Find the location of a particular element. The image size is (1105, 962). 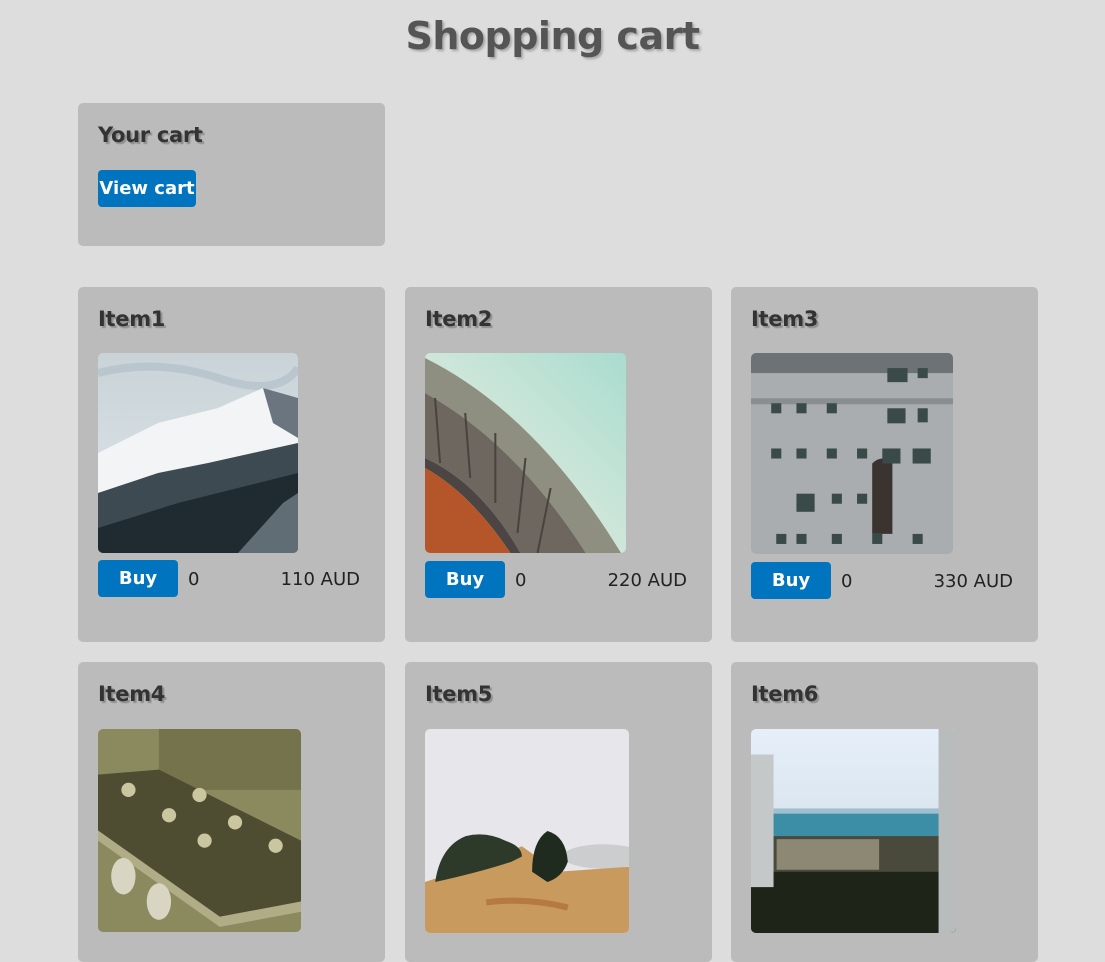

cart-panel: Your cart View cart is located at coordinates (231, 174).